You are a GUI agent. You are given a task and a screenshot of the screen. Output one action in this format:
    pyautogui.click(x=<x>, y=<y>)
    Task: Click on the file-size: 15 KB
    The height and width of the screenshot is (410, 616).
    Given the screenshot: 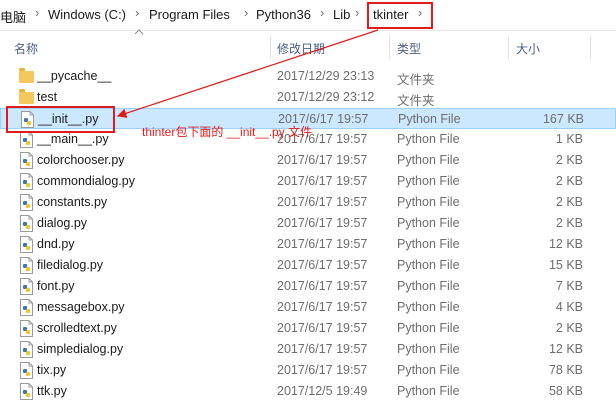 What is the action you would take?
    pyautogui.click(x=565, y=265)
    